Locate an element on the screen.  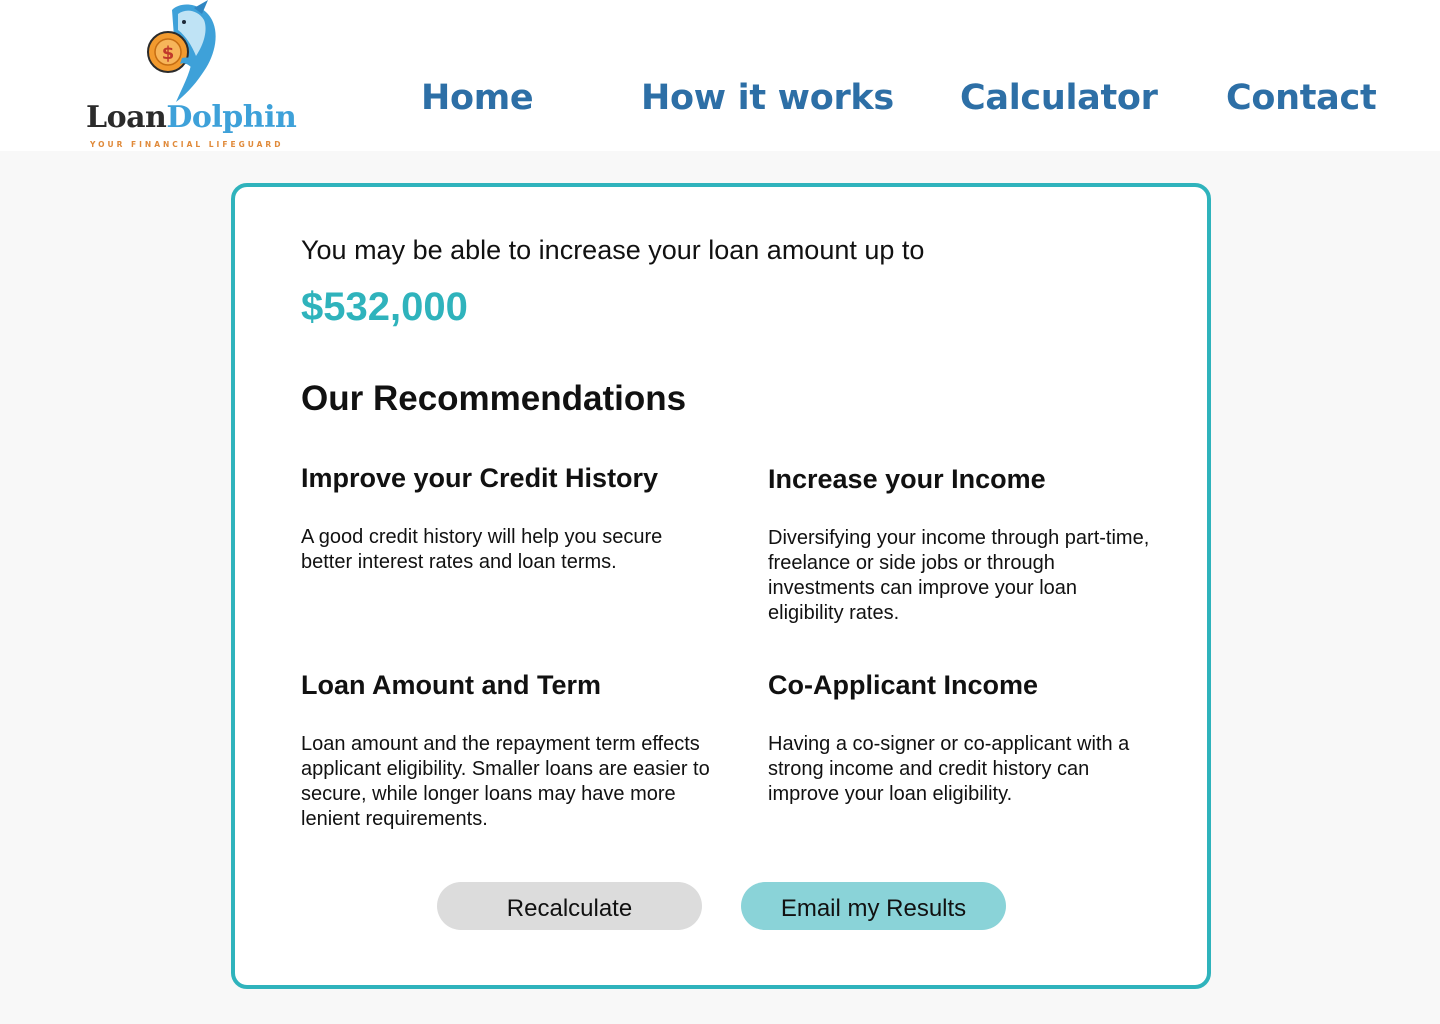
loan-amount-value: $532,000 is located at coordinates (384, 307).